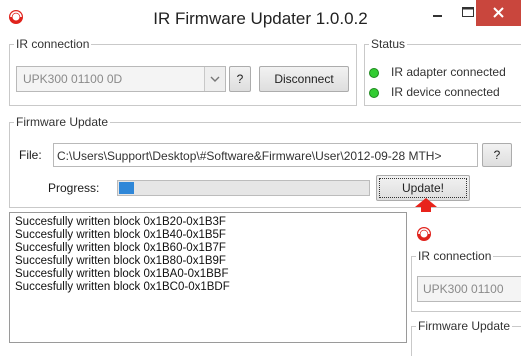  Describe the element at coordinates (120, 261) in the screenshot. I see `log-line: Succesfully written block 0x1B80-0x1B9F` at that location.